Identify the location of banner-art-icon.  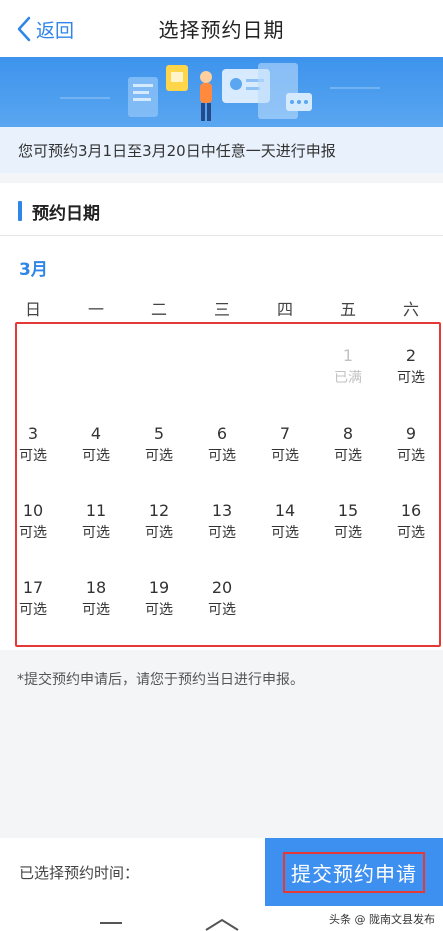
(220, 92).